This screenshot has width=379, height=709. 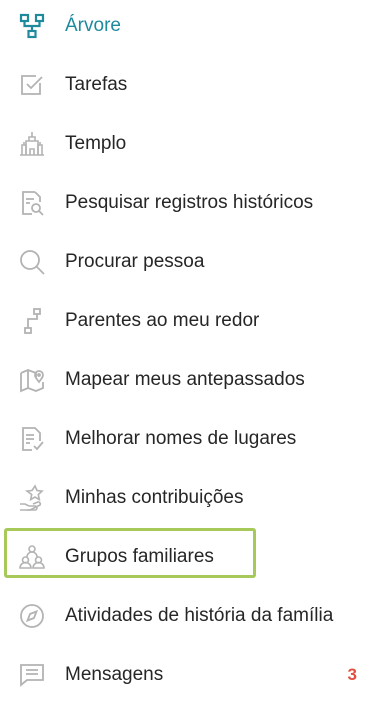 I want to click on map-pin-icon, so click(x=32, y=380).